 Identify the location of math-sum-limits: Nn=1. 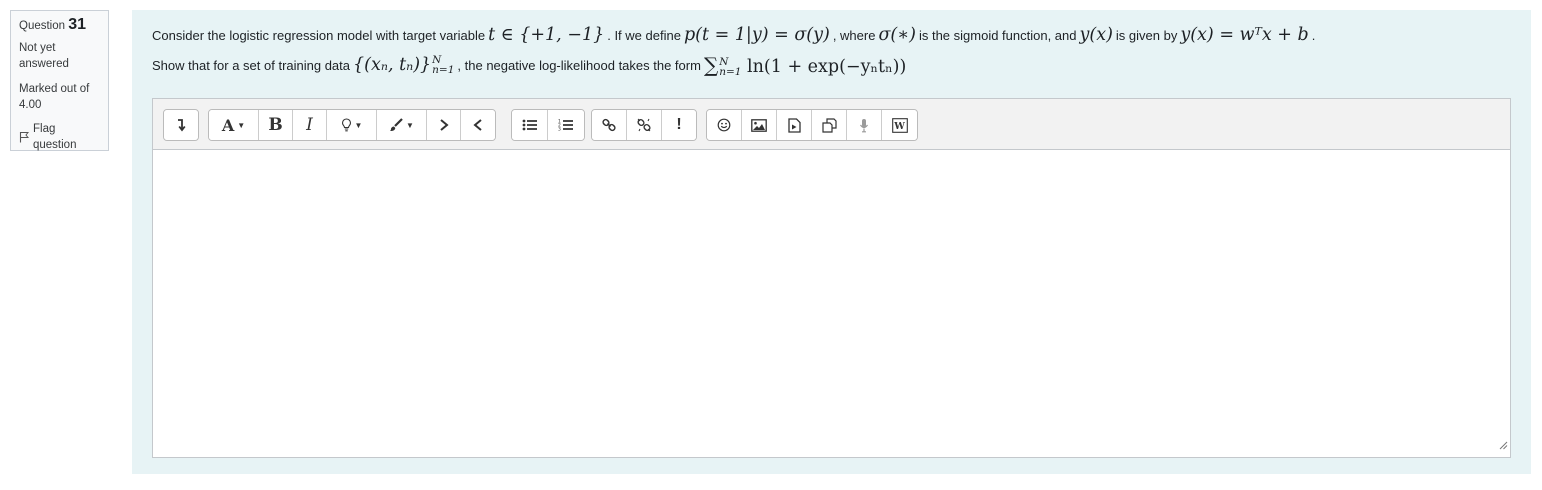
(730, 68).